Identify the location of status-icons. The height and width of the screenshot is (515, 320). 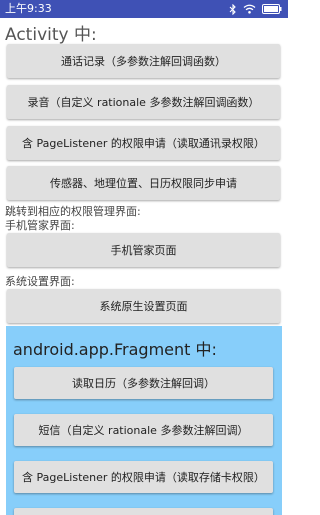
(255, 9).